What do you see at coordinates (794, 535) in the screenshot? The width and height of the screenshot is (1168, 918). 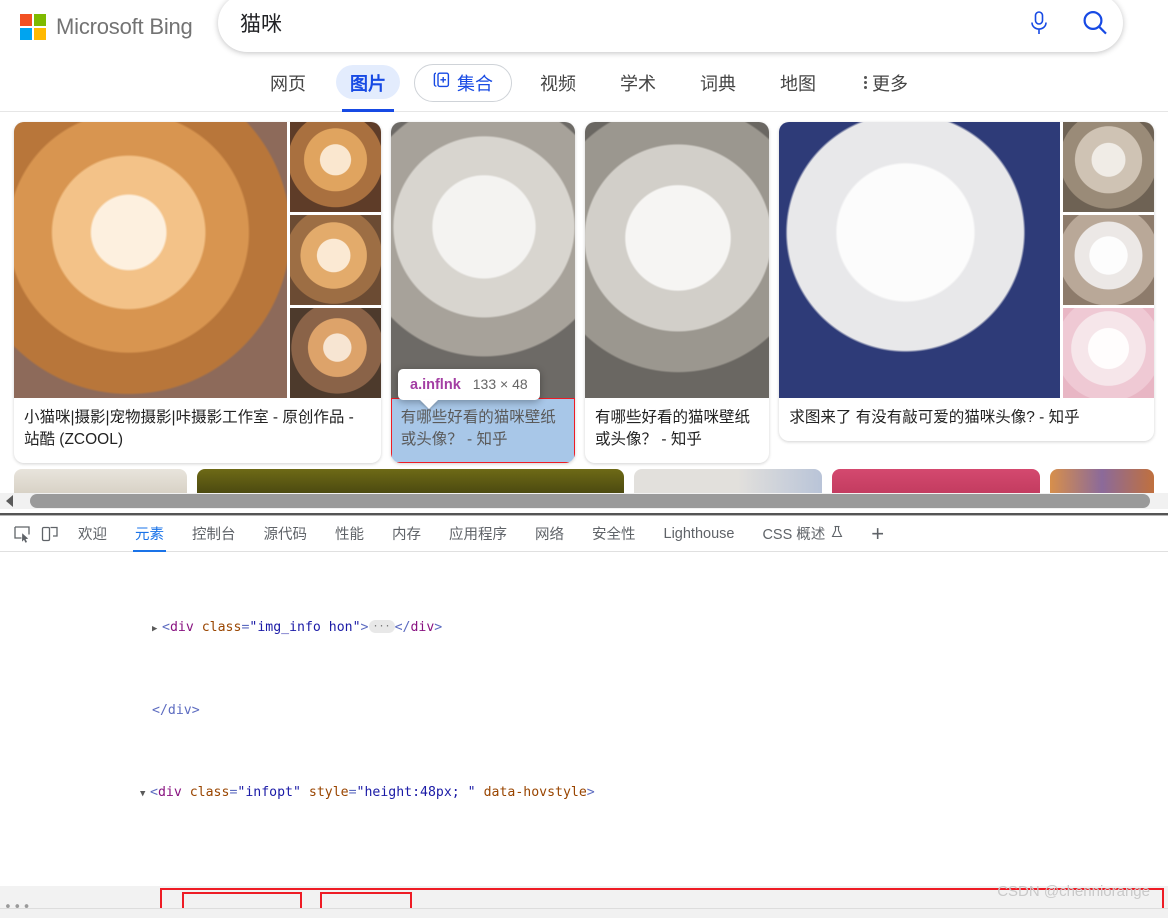 I see `tab-label: CSS 概述` at bounding box center [794, 535].